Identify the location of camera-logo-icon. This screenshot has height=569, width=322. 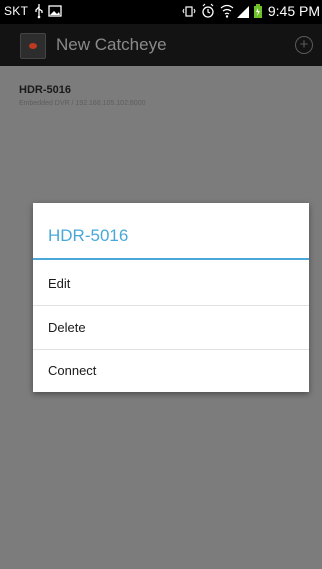
(33, 46).